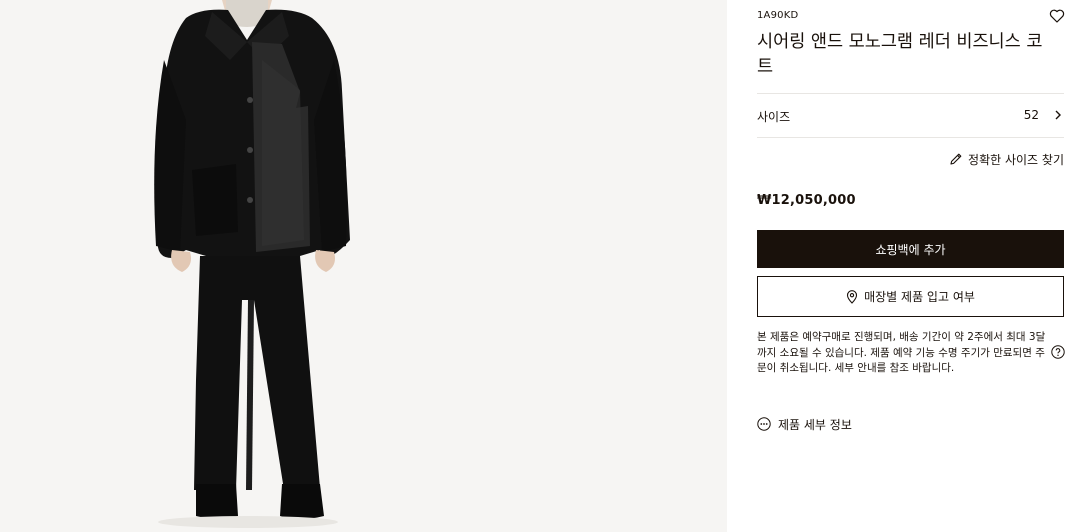 The height and width of the screenshot is (532, 1080). I want to click on product-details-label: 제품 세부 정보, so click(815, 424).